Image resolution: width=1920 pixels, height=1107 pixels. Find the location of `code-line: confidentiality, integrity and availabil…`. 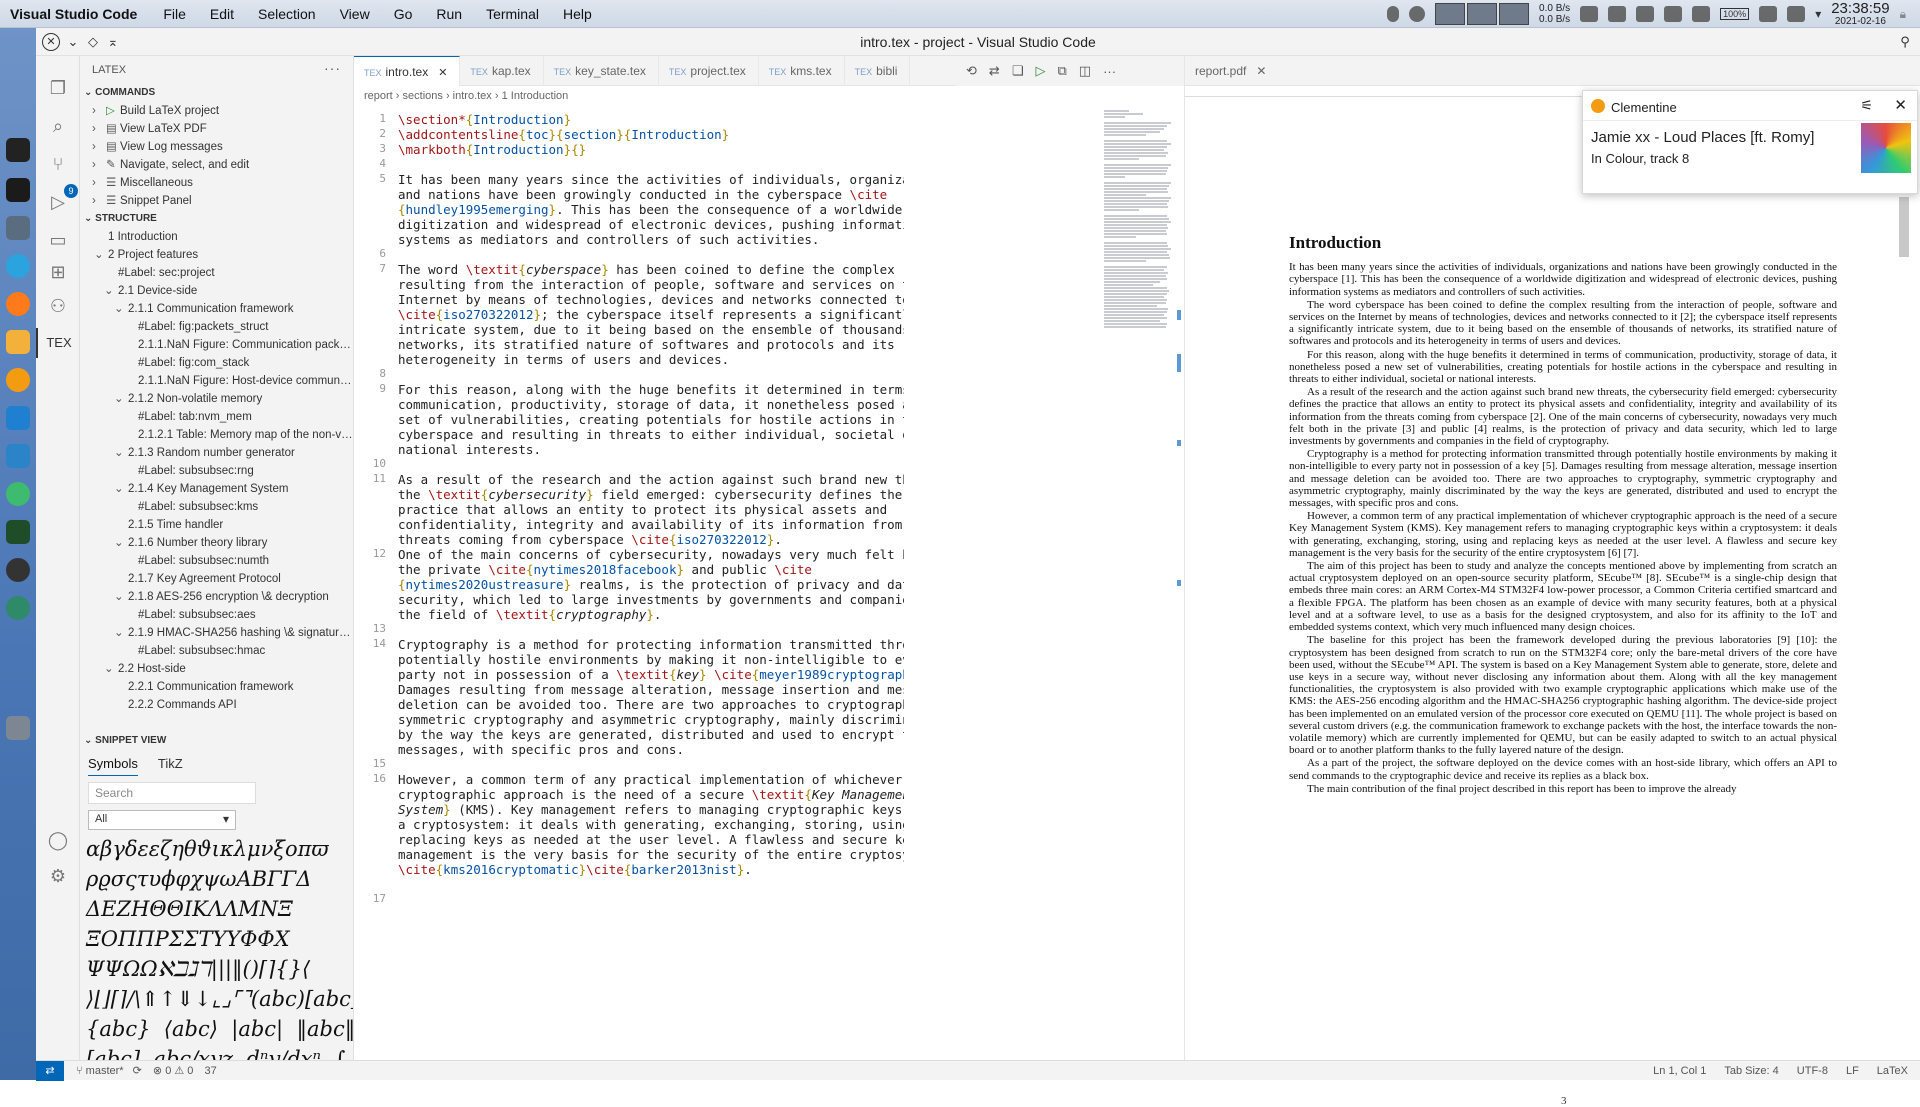

code-line: confidentiality, integrity and availabil… is located at coordinates (651, 524).